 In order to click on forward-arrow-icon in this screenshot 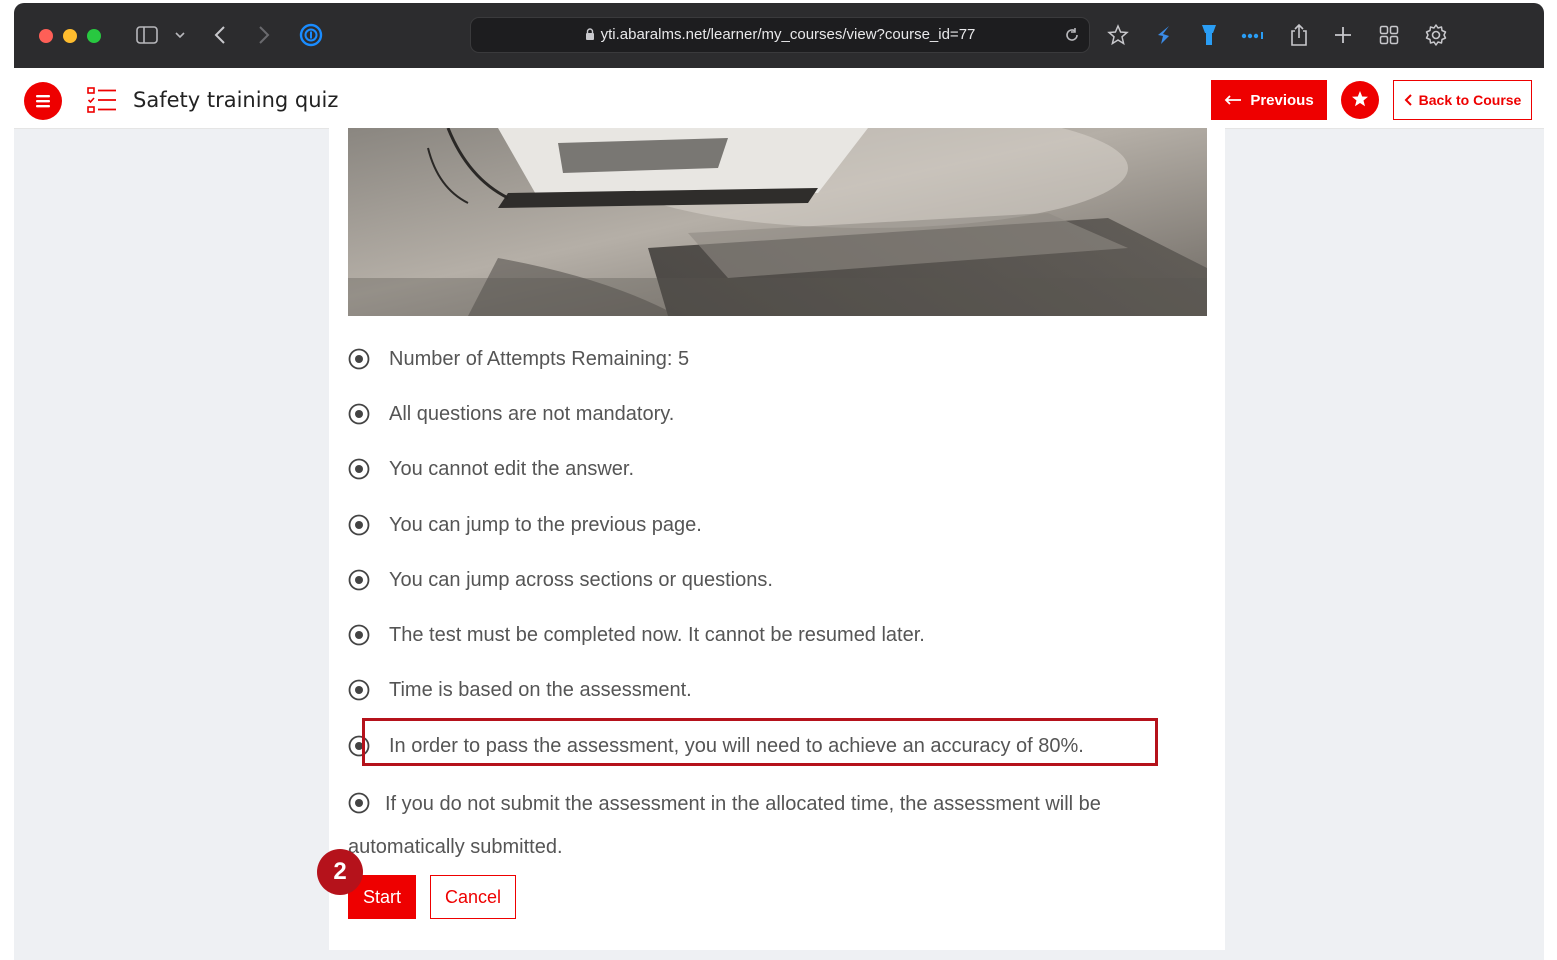, I will do `click(264, 35)`.